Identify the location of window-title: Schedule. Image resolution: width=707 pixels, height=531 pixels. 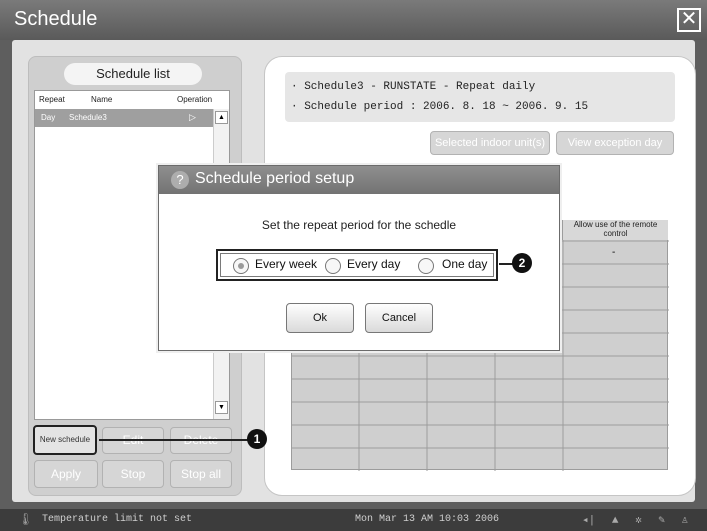
(56, 19).